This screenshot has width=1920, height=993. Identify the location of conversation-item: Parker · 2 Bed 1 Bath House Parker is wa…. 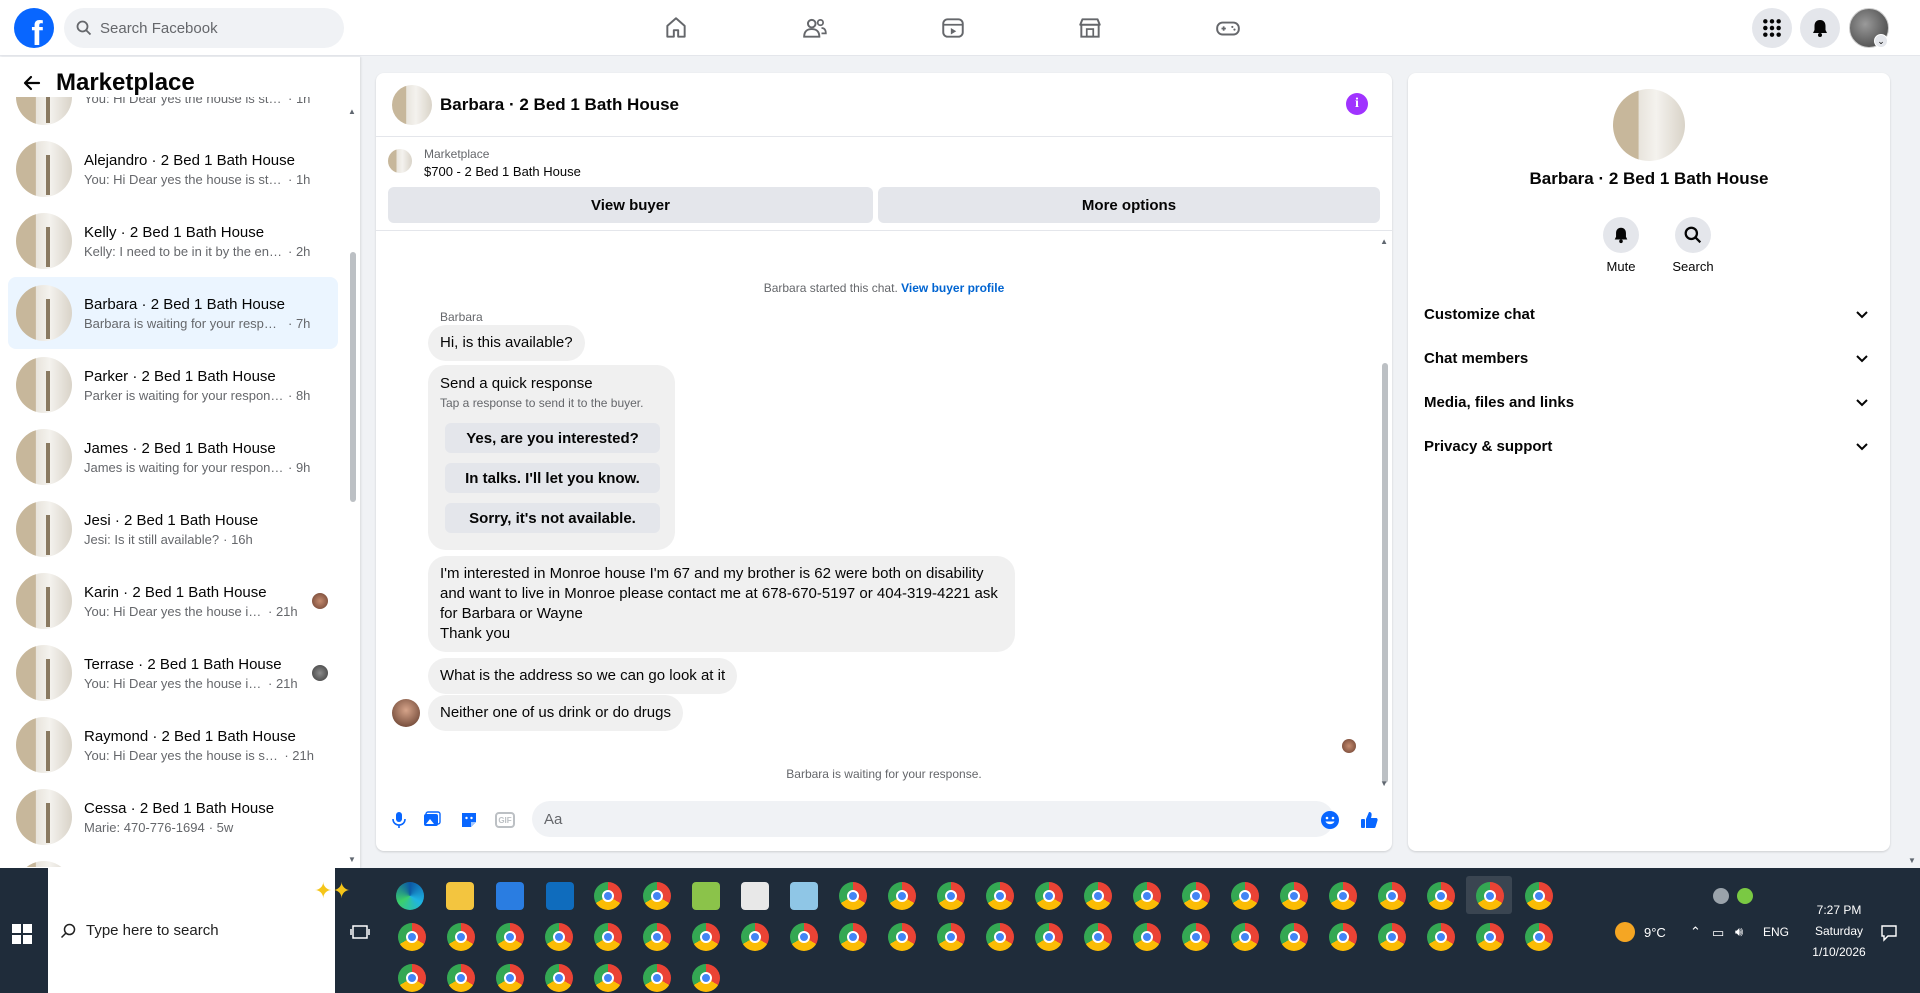
(173, 385).